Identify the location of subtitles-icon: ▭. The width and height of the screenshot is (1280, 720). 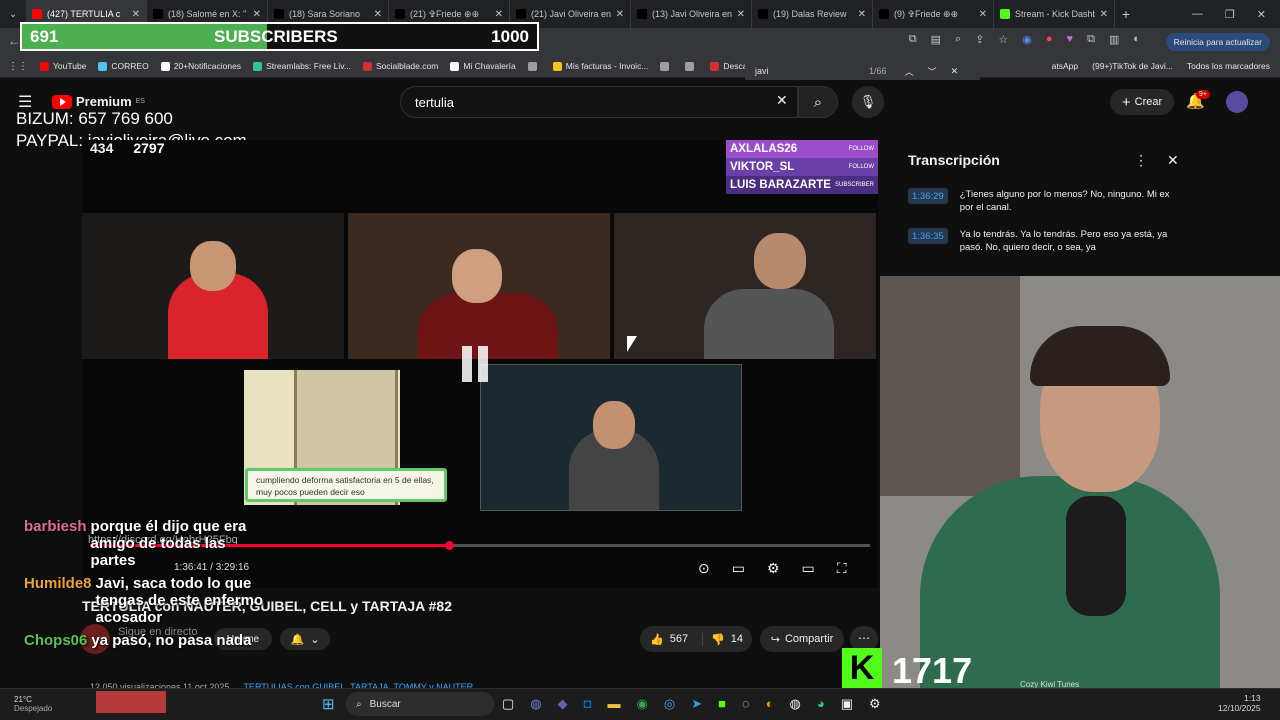
(738, 568).